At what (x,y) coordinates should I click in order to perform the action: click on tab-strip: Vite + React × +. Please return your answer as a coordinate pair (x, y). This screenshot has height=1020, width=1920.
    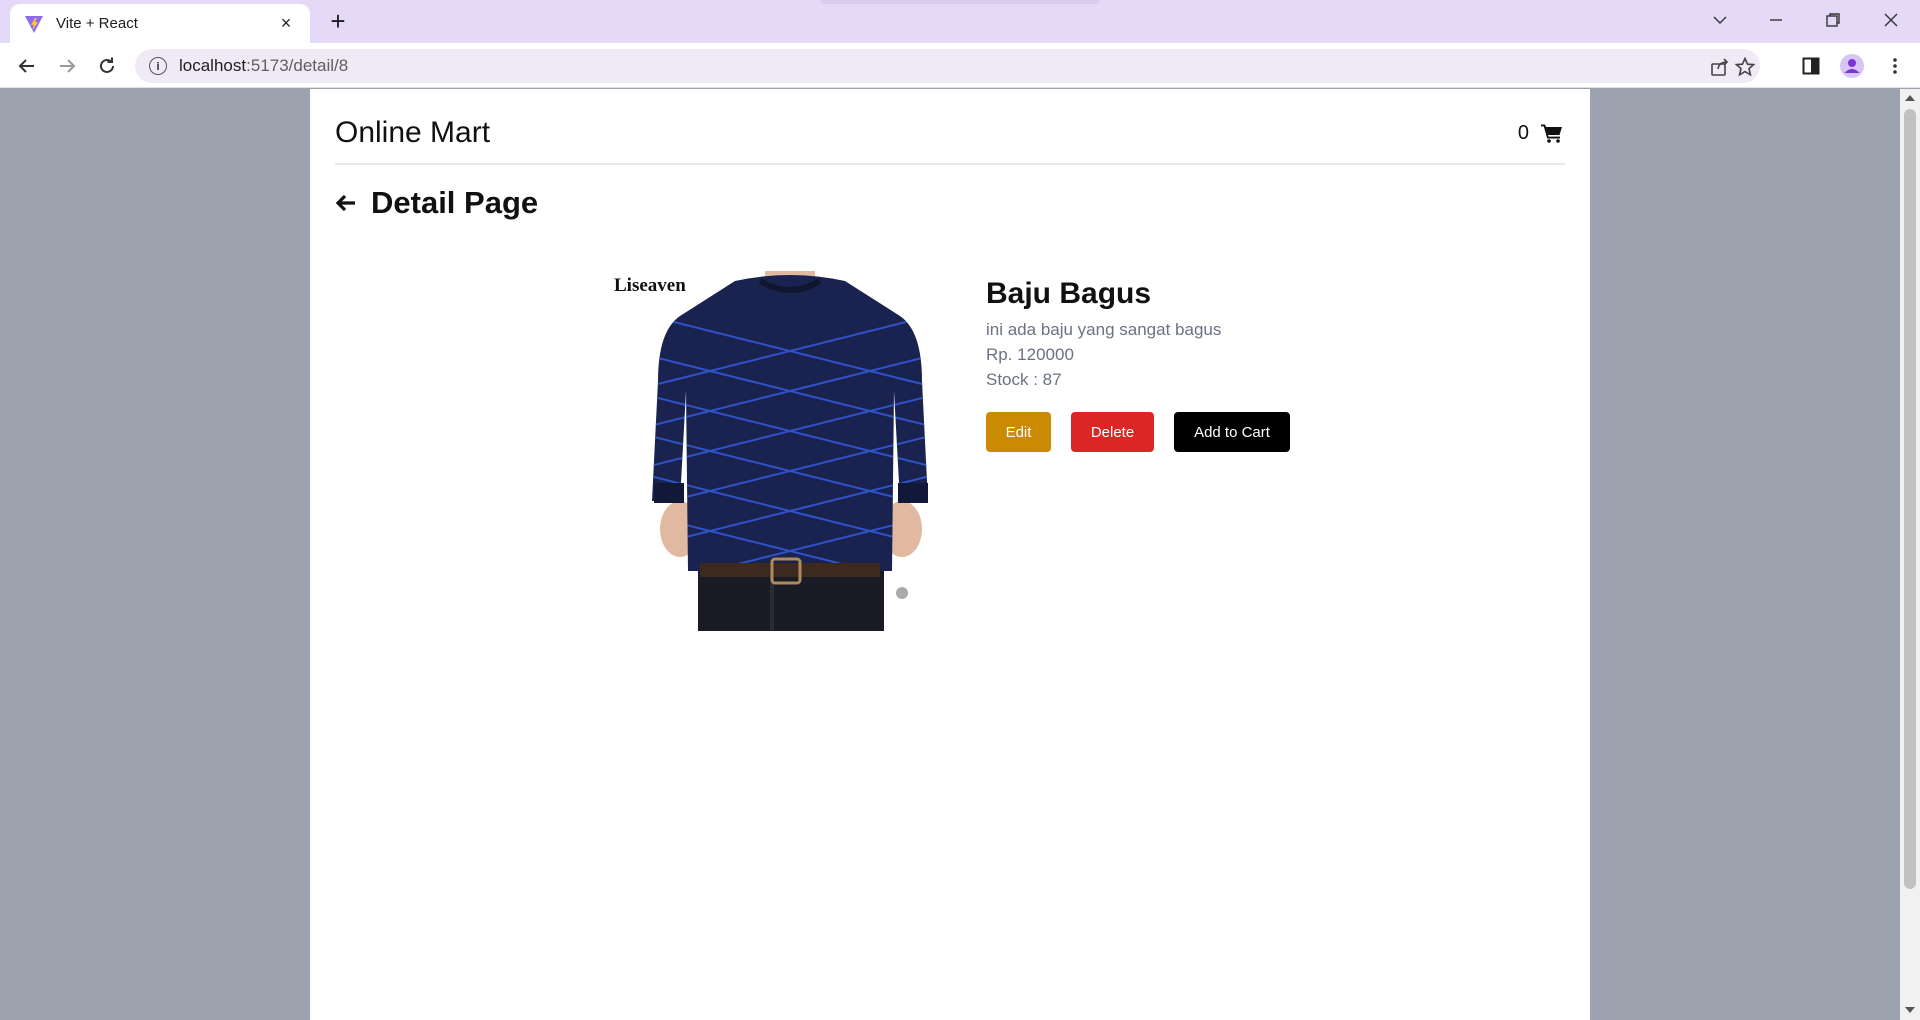
    Looking at the image, I should click on (960, 21).